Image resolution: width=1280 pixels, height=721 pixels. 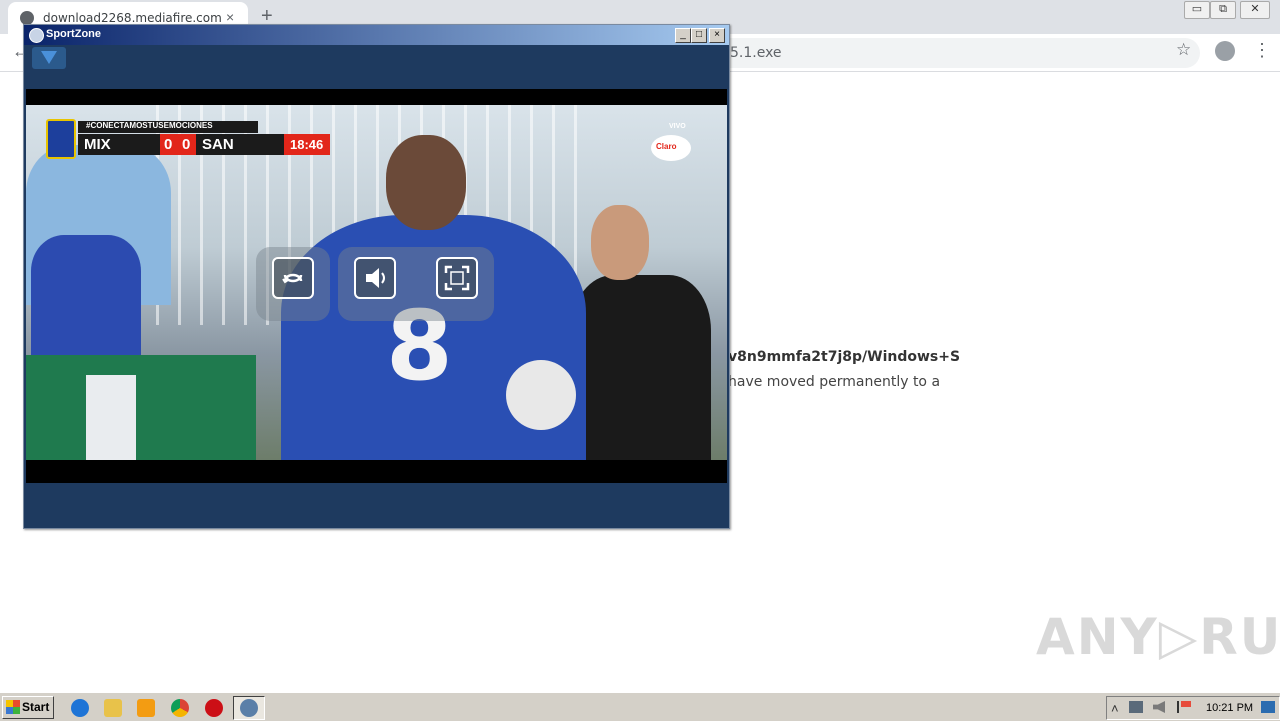 I want to click on channel-dropdown, so click(x=49, y=58).